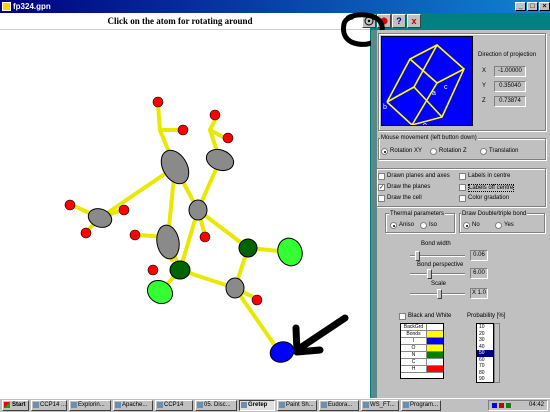 The height and width of the screenshot is (412, 550). Describe the element at coordinates (536, 405) in the screenshot. I see `clock: 04:42` at that location.